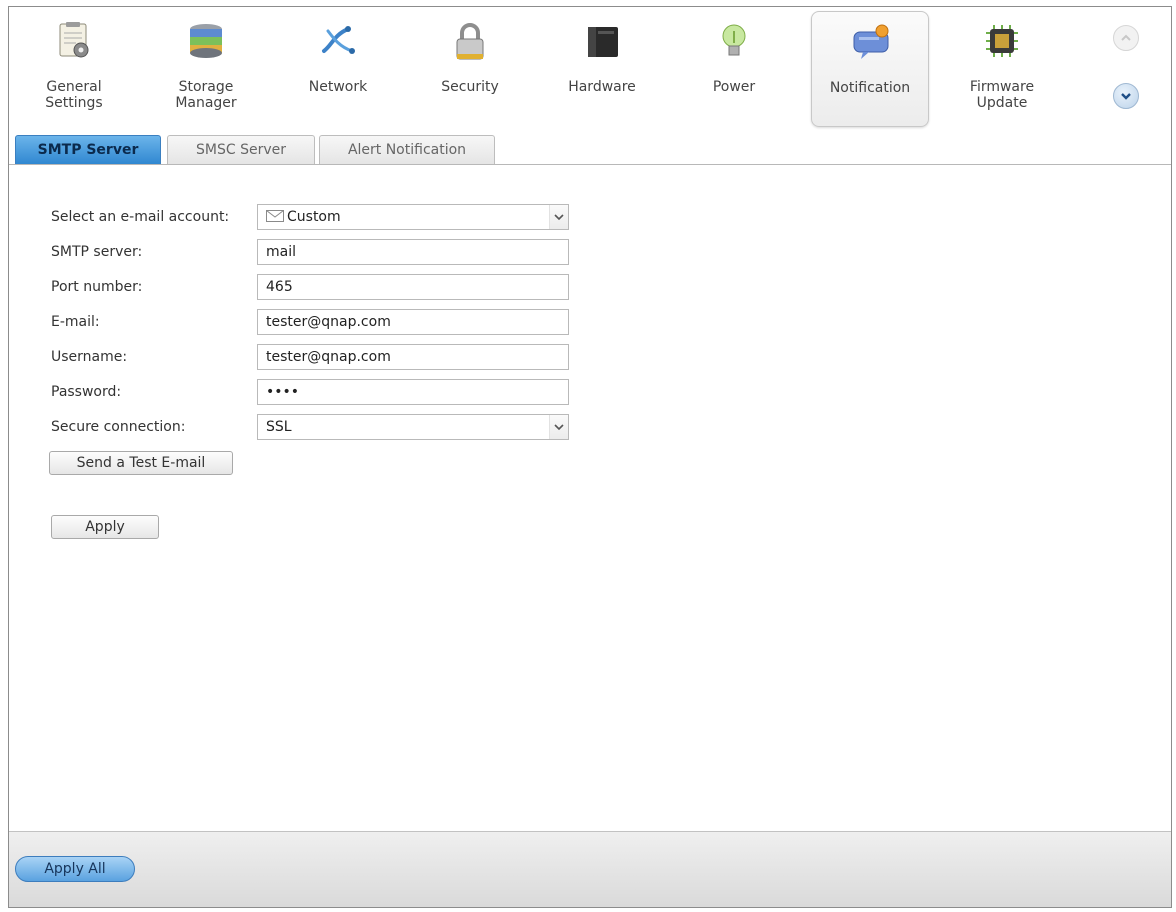  What do you see at coordinates (413, 427) in the screenshot?
I see `secure-connection-select: SSL` at bounding box center [413, 427].